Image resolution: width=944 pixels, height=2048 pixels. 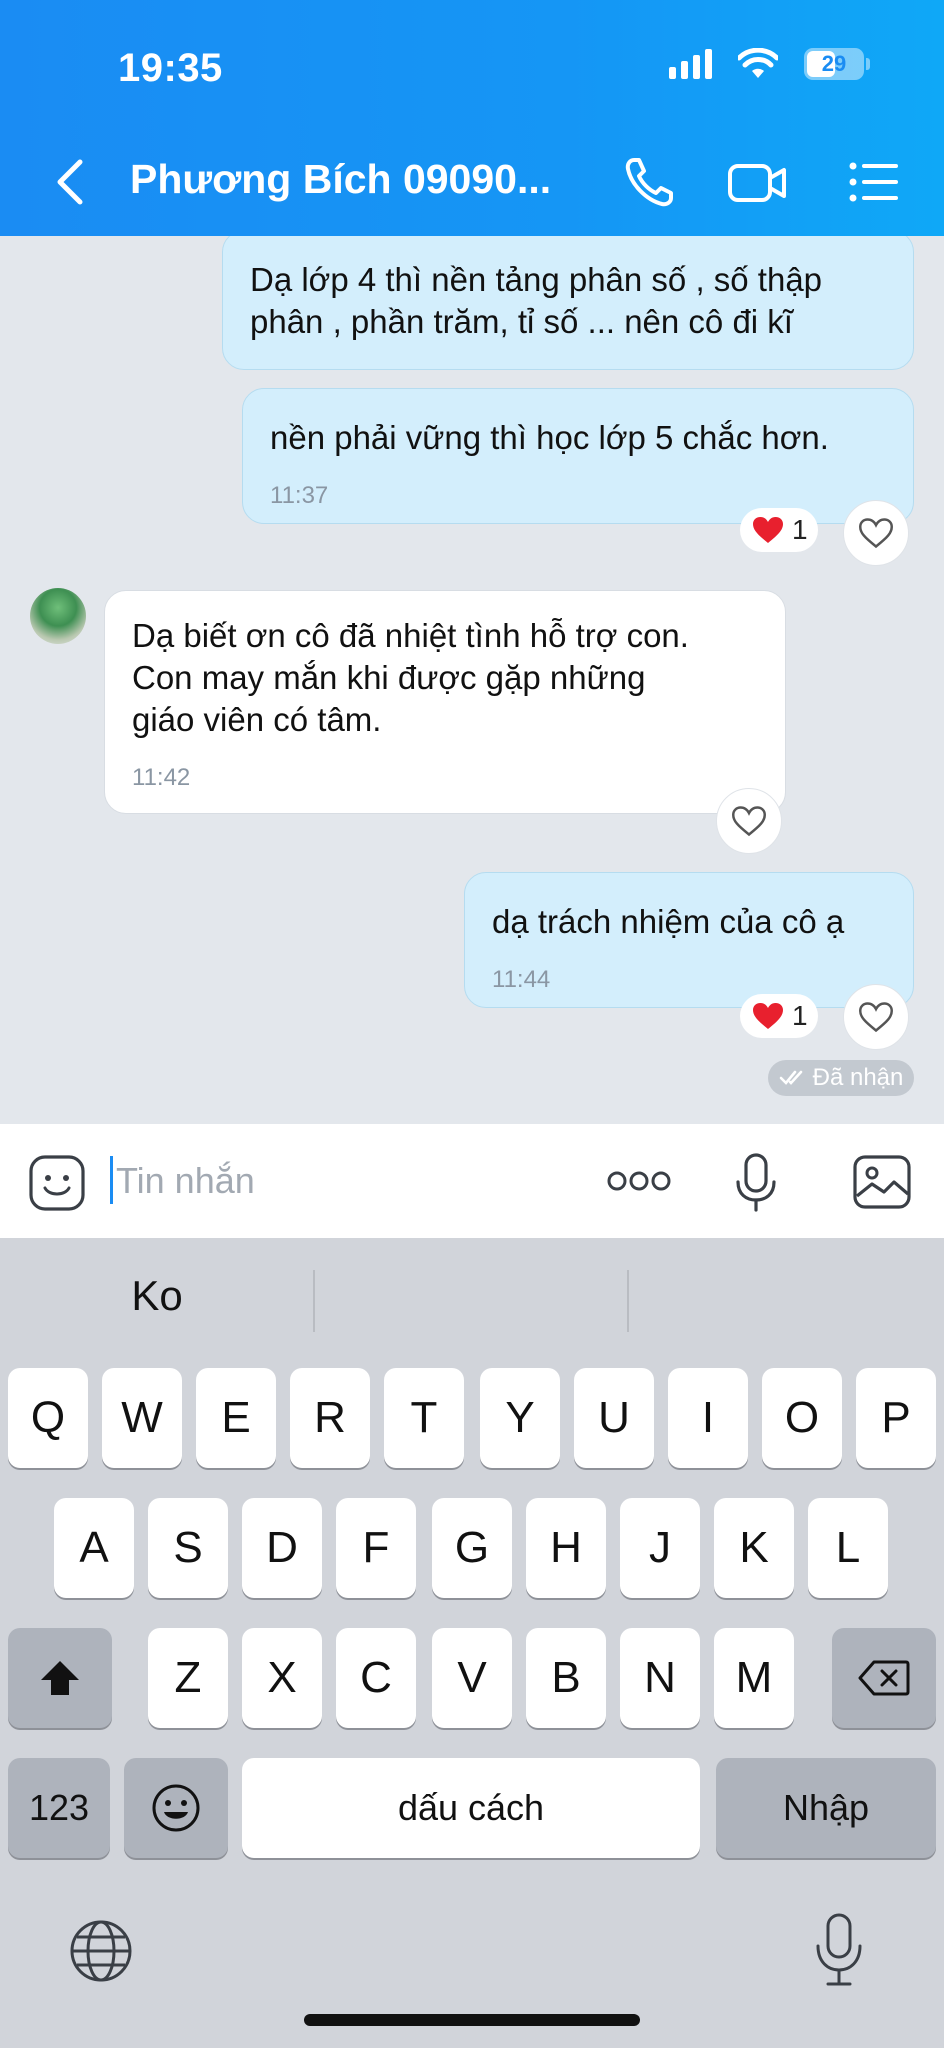 I want to click on key-f: F, so click(x=376, y=1548).